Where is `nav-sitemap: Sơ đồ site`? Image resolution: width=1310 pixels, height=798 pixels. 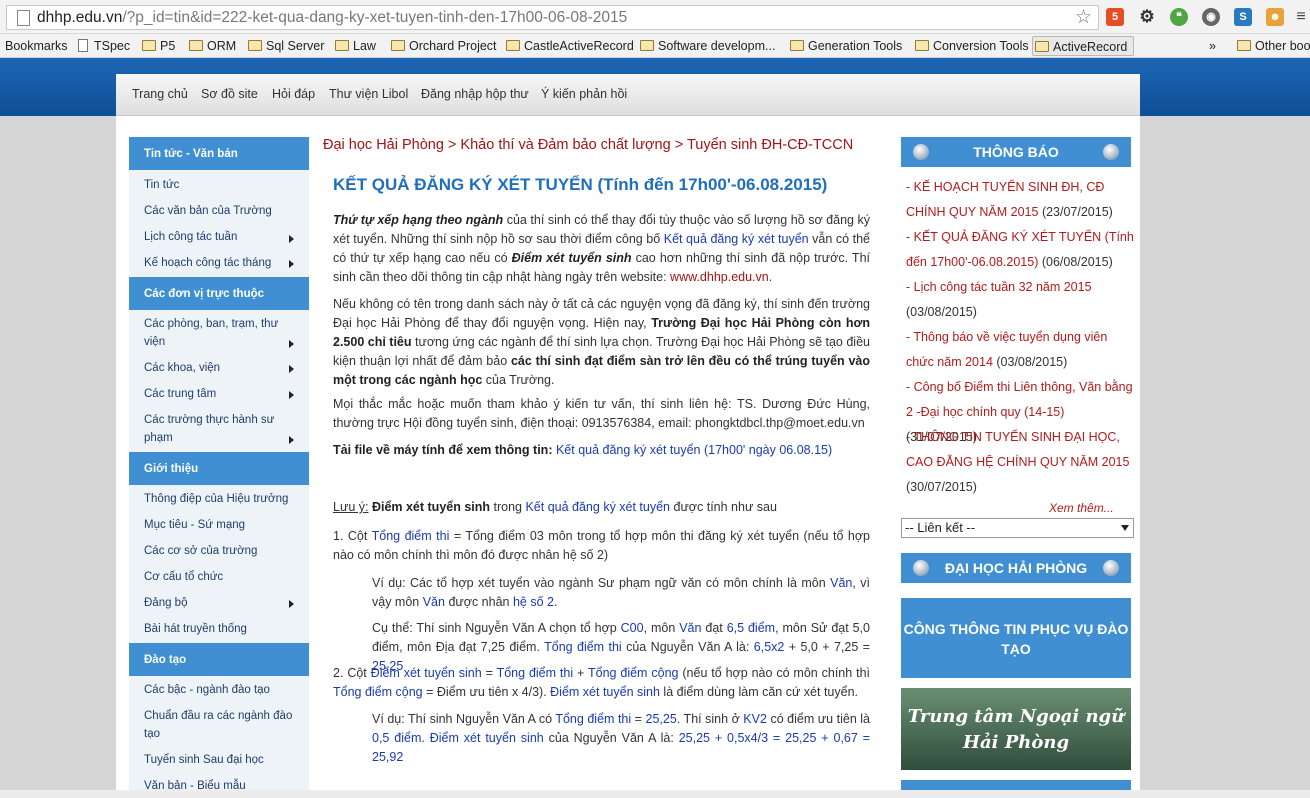 nav-sitemap: Sơ đồ site is located at coordinates (229, 94).